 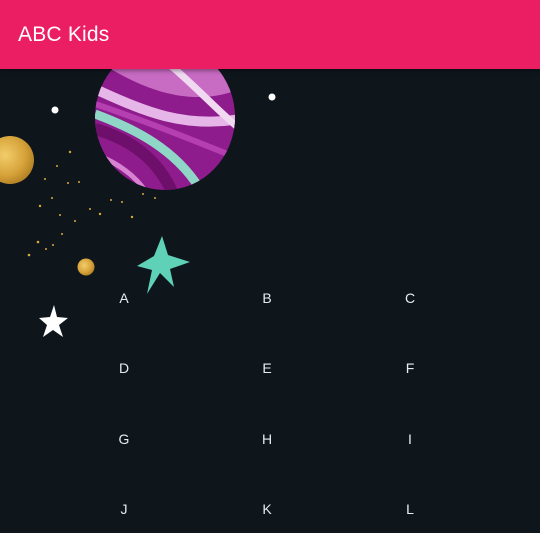 I want to click on gold-planet, so click(x=17, y=160).